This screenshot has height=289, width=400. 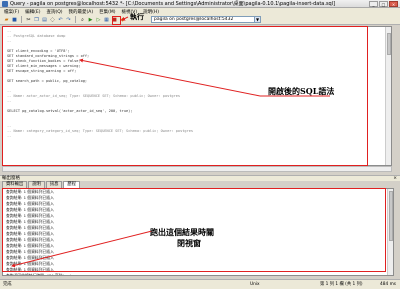 What do you see at coordinates (68, 19) in the screenshot?
I see `redo-icon: ↷` at bounding box center [68, 19].